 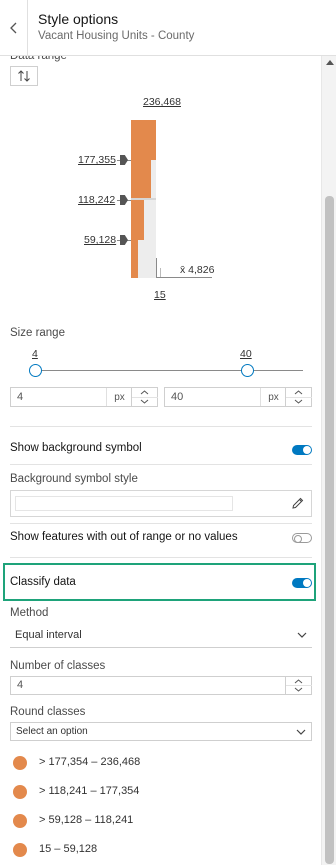 What do you see at coordinates (166, 370) in the screenshot?
I see `size-slider-track` at bounding box center [166, 370].